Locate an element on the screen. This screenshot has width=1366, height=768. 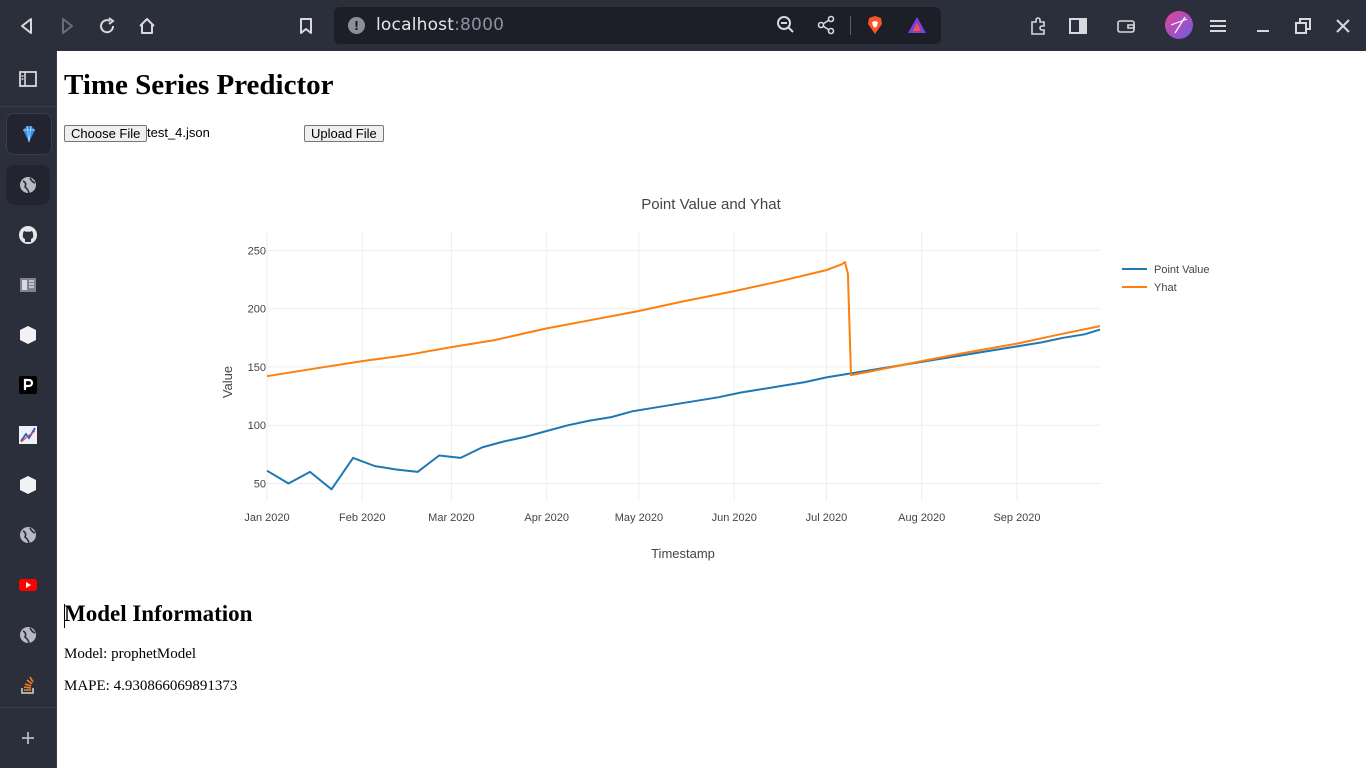
browser-sidebar is located at coordinates (28, 409).